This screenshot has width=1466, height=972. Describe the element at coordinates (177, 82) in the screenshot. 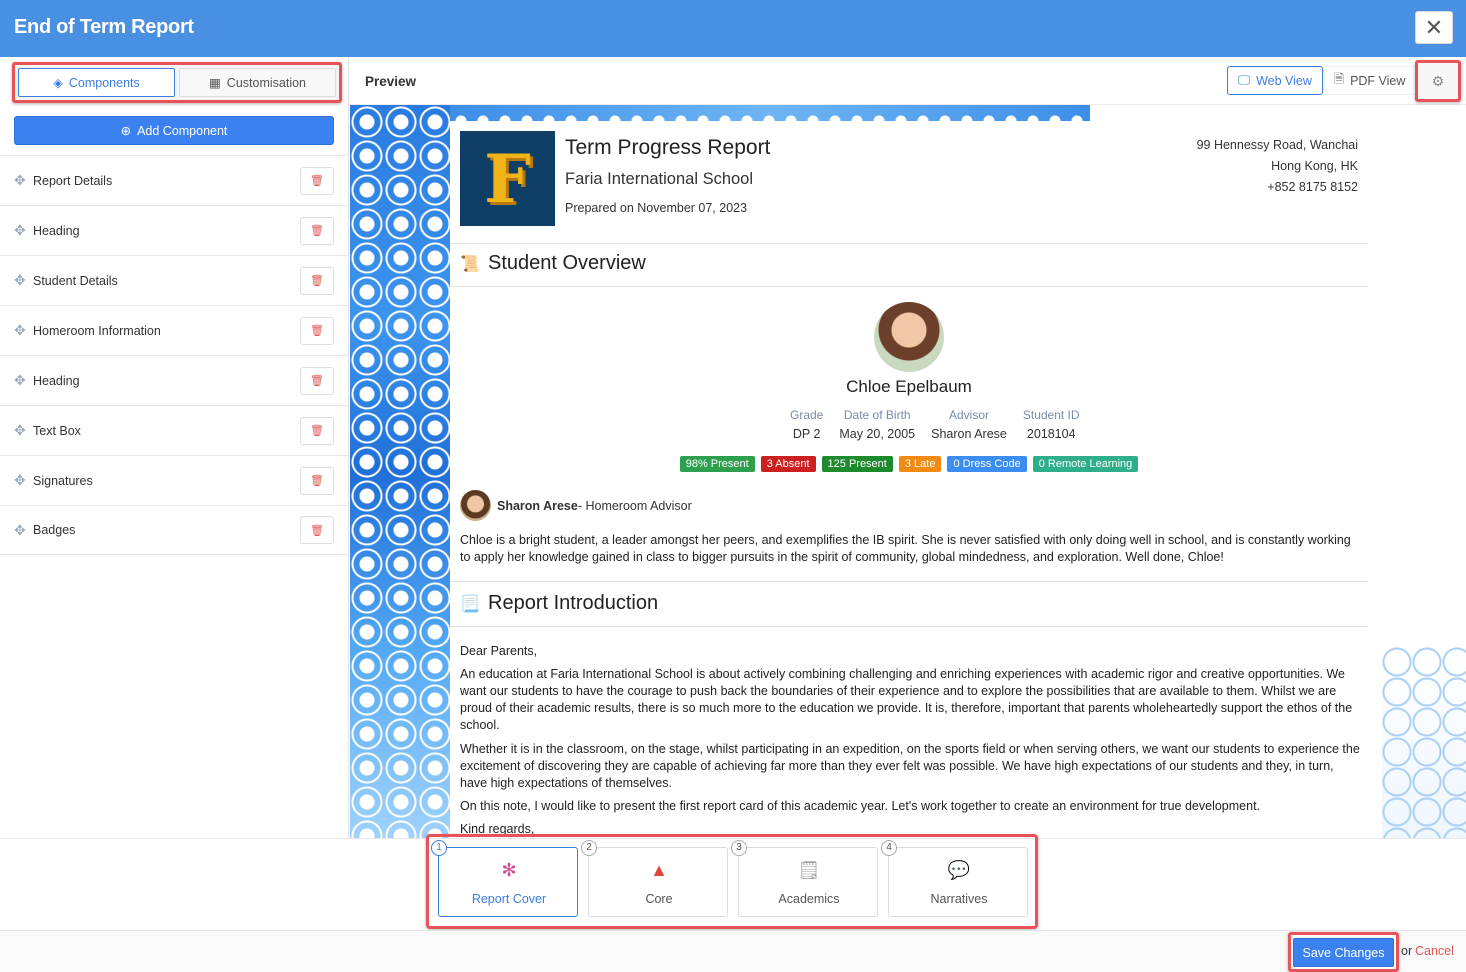

I see `panel-tabs: ◈ Components ▦ Customisation` at that location.